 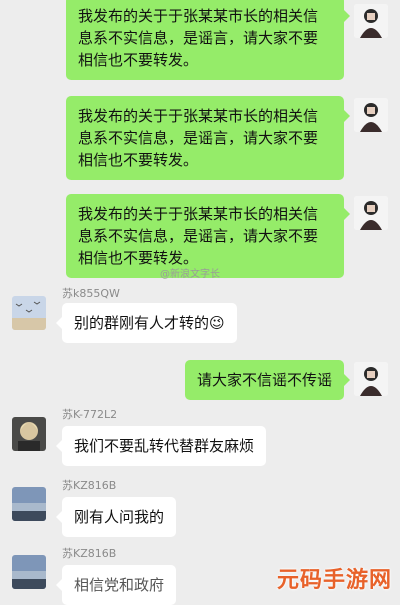 I want to click on outgoing-message-bubble: 请大家不信谣不传谣, so click(x=267, y=380).